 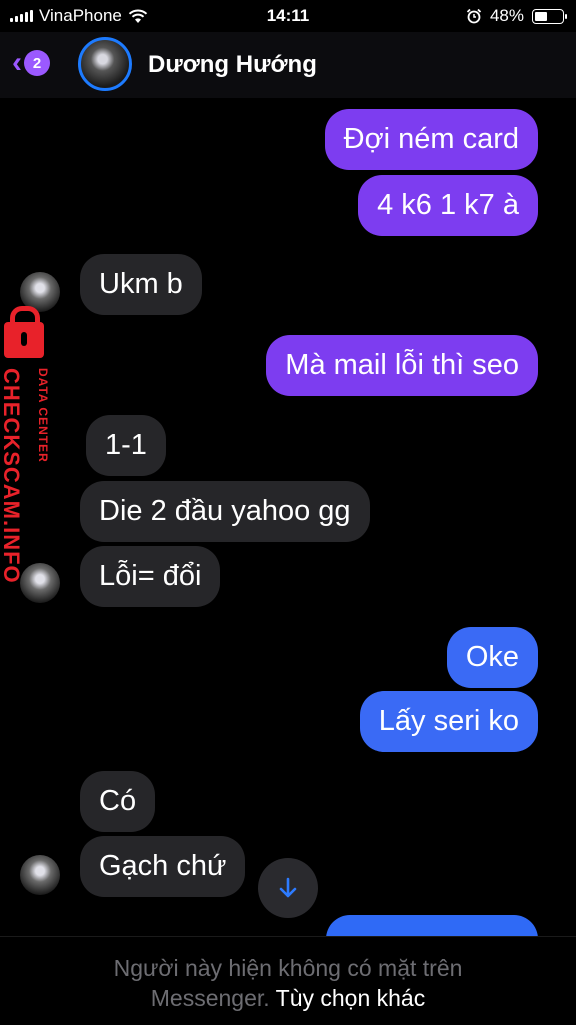 What do you see at coordinates (126, 445) in the screenshot?
I see `message-bubble-incoming: 1-1` at bounding box center [126, 445].